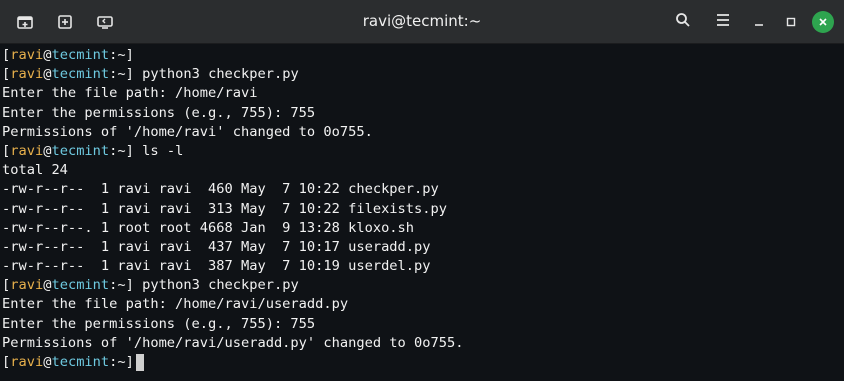 This screenshot has height=381, width=844. What do you see at coordinates (422, 22) in the screenshot?
I see `title-bar: ravi@tecmint:~` at bounding box center [422, 22].